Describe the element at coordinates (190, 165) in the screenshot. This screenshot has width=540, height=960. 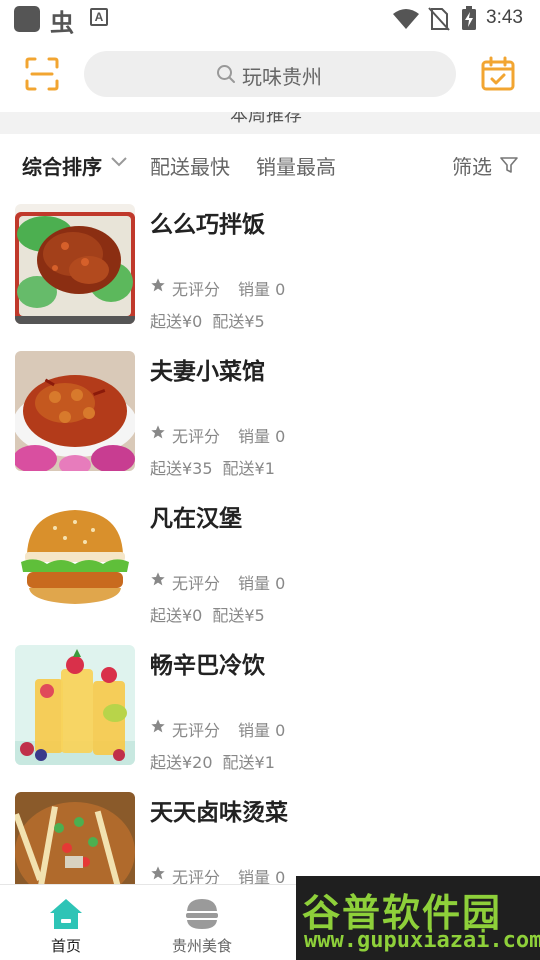
I see `sort-fastest-tab: 配送最快` at that location.